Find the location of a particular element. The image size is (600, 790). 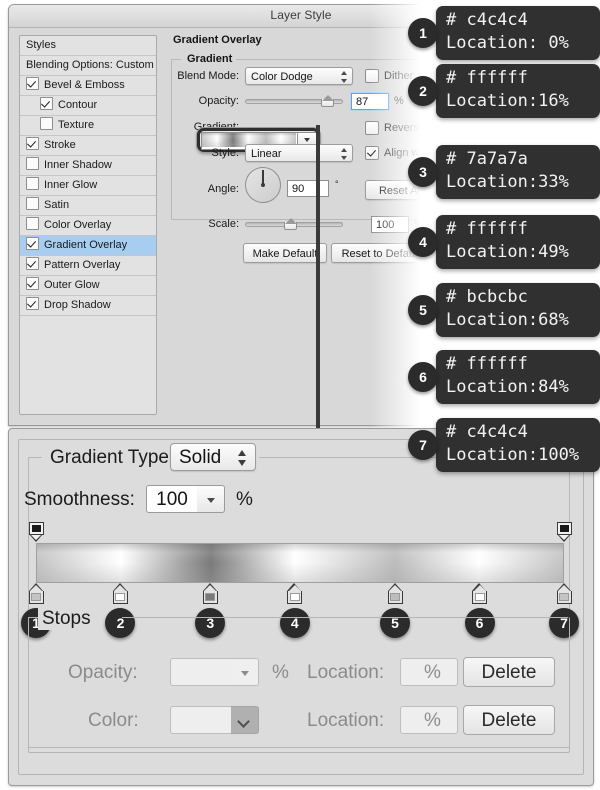

section-title: Gradient Overlay is located at coordinates (217, 40).